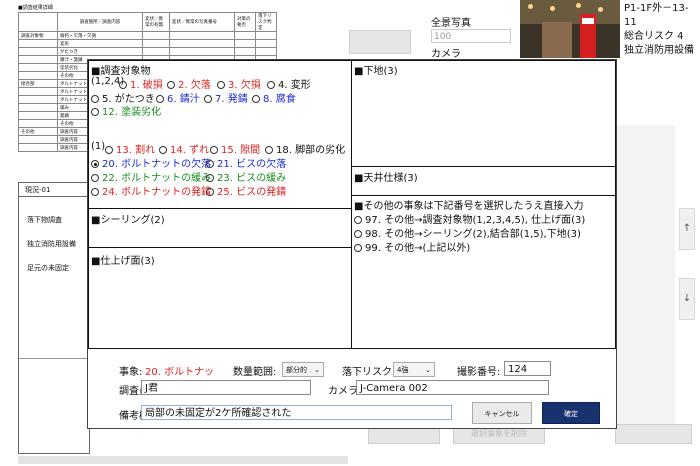  Describe the element at coordinates (38, 22) in the screenshot. I see `table-corner` at that location.